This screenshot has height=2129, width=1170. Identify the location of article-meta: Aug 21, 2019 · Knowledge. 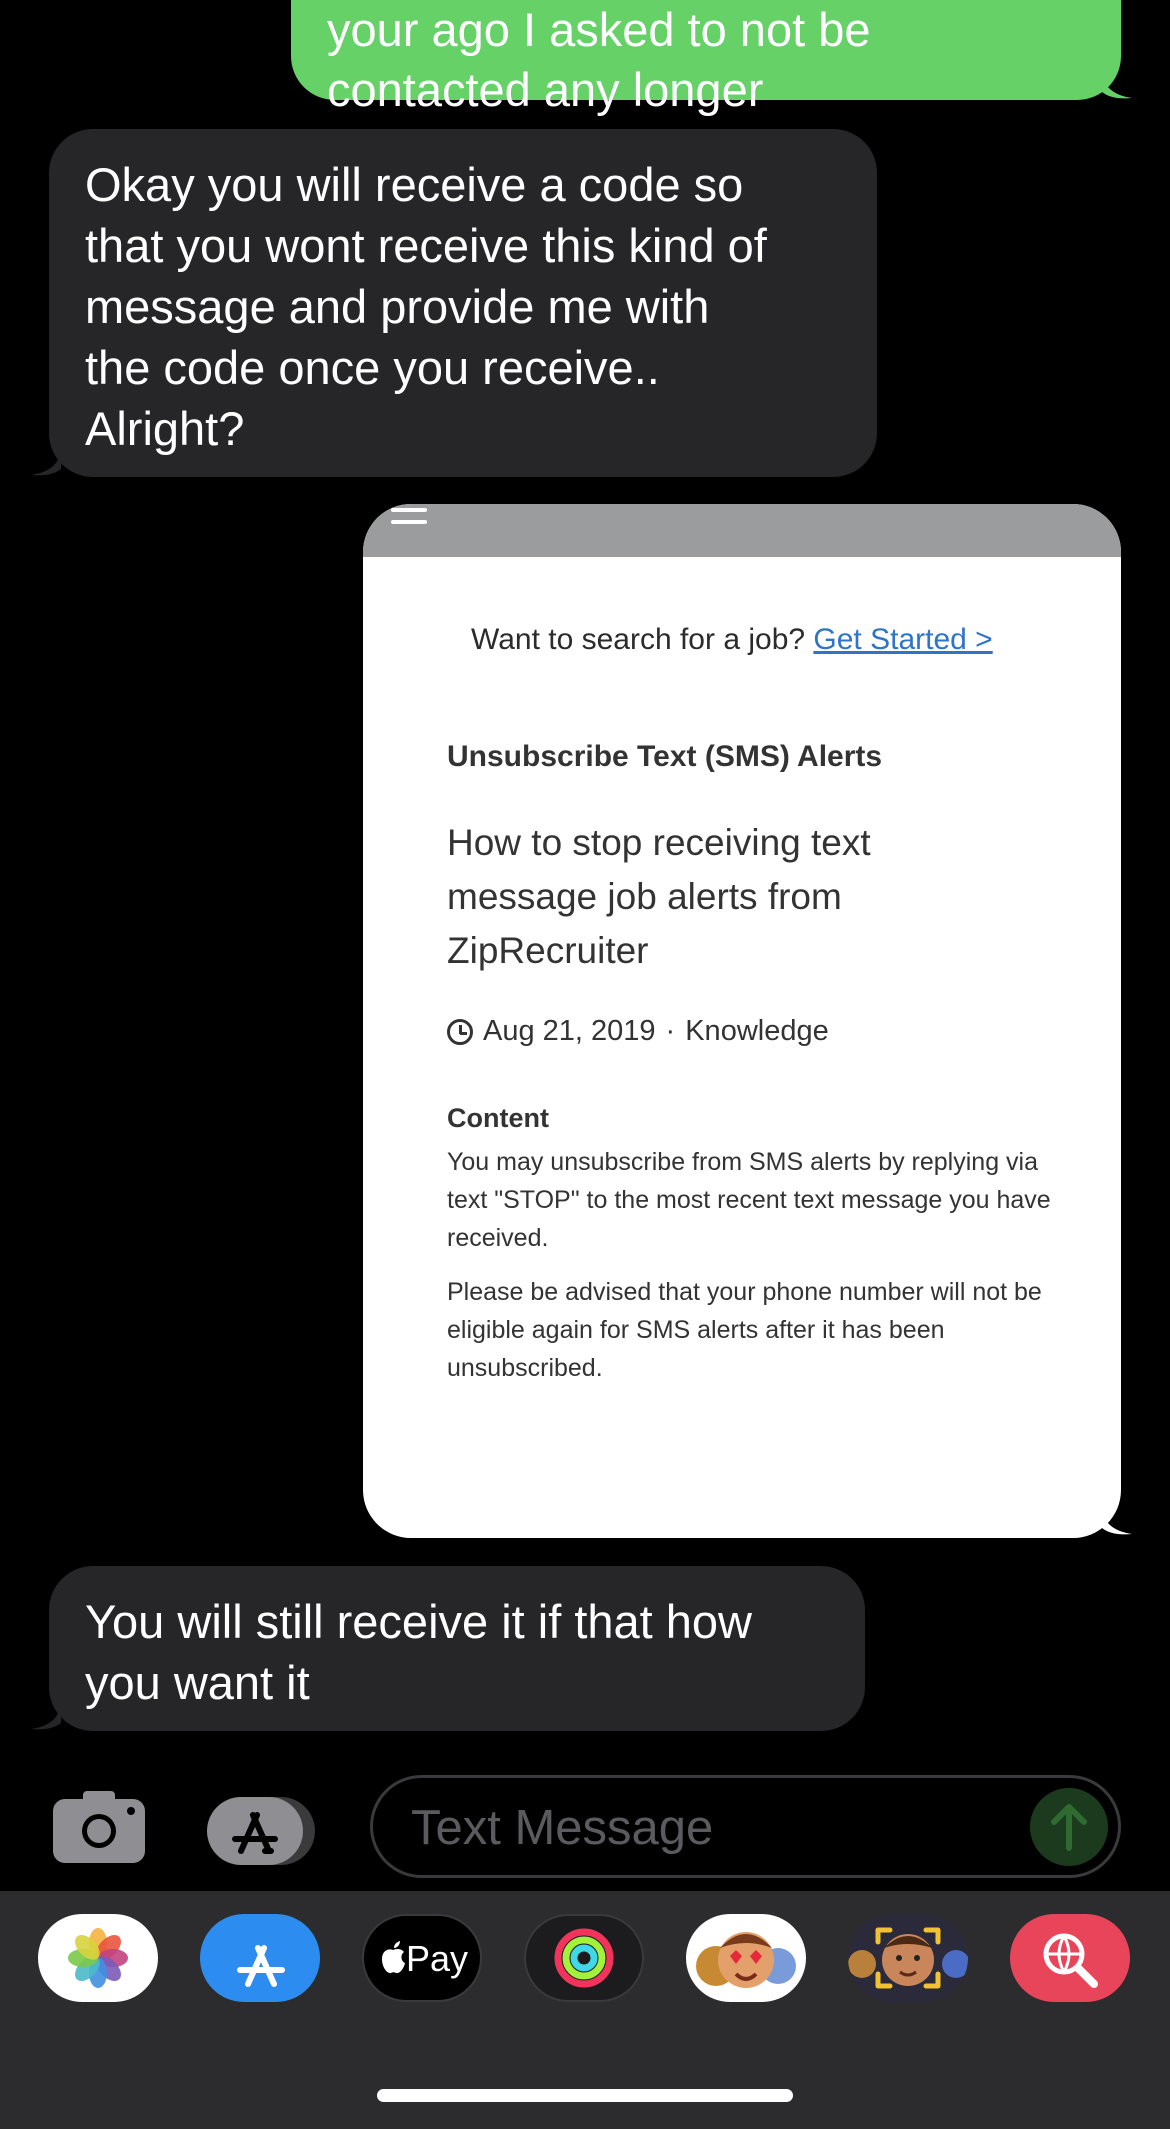
(638, 1031).